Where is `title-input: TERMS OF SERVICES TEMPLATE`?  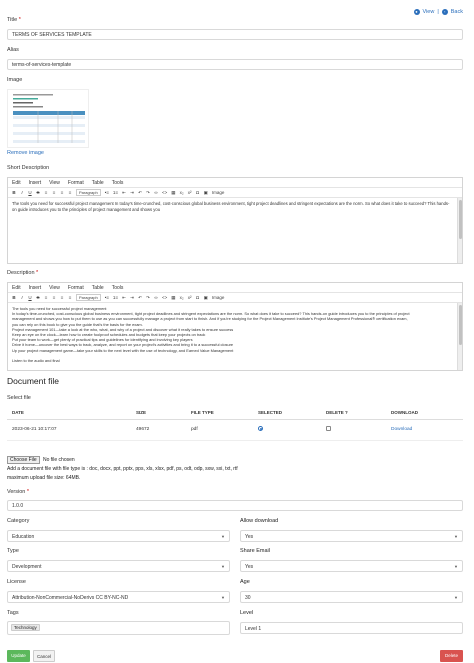 title-input: TERMS OF SERVICES TEMPLATE is located at coordinates (235, 34).